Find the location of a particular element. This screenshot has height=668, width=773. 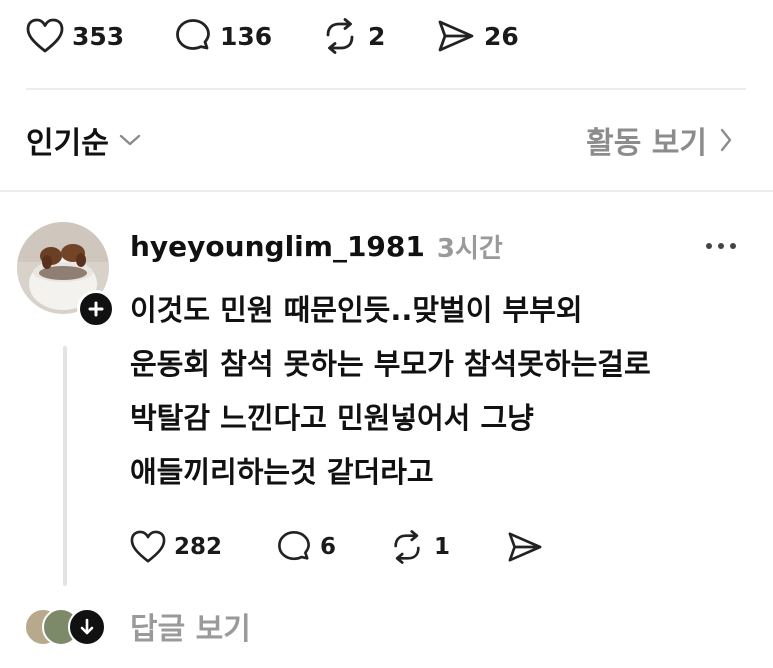

reply-avatars is located at coordinates (65, 626).